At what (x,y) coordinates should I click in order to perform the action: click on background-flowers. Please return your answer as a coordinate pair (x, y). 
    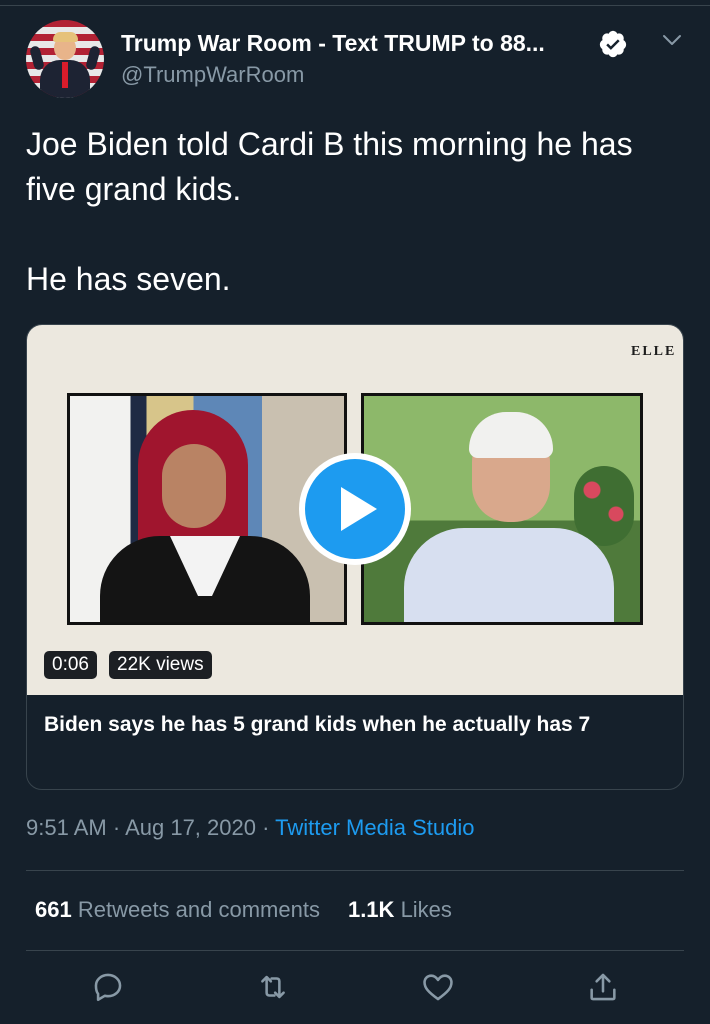
    Looking at the image, I should click on (604, 506).